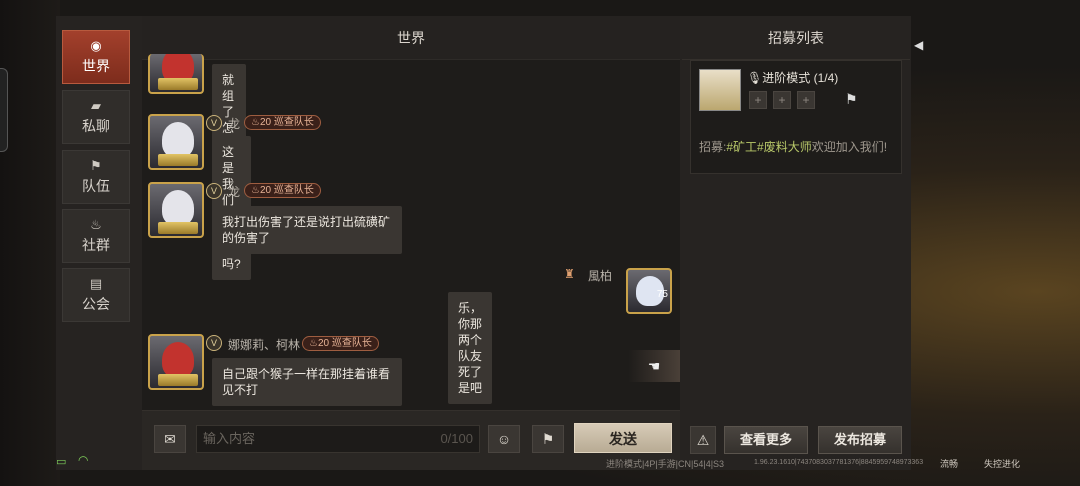  I want to click on recruit-tags: #矿工#废料大师, so click(769, 147).